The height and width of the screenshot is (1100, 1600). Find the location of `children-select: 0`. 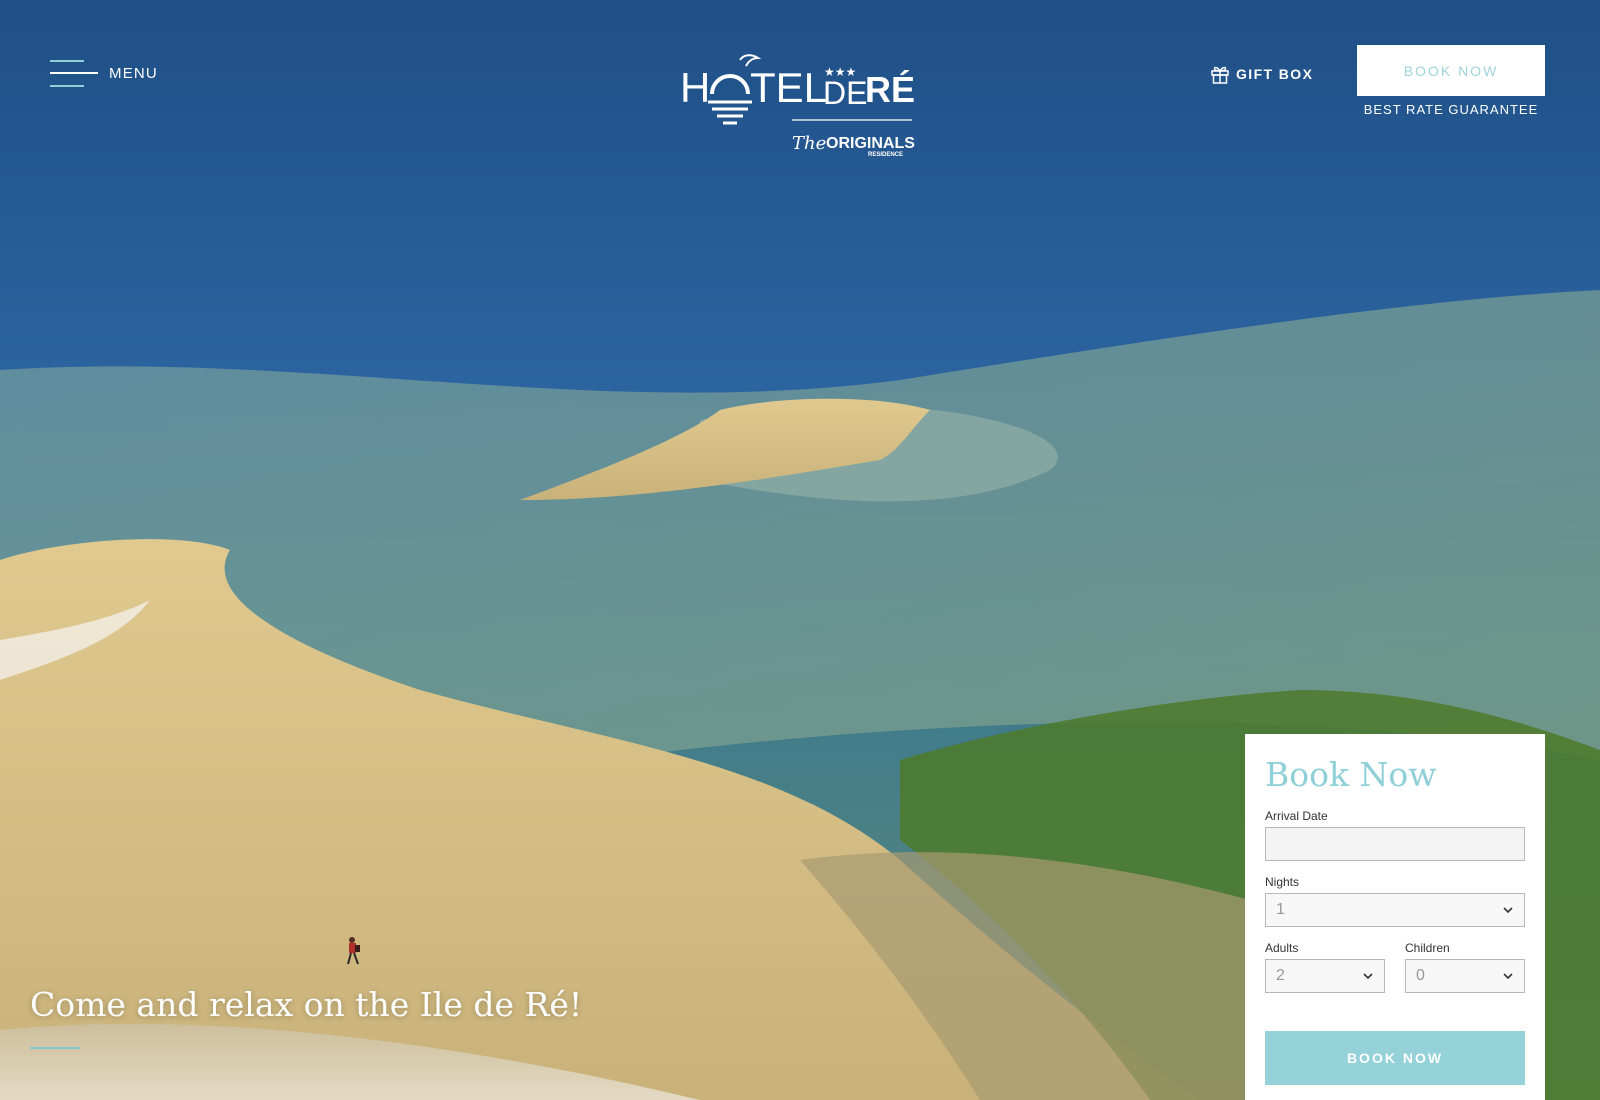

children-select: 0 is located at coordinates (1465, 976).